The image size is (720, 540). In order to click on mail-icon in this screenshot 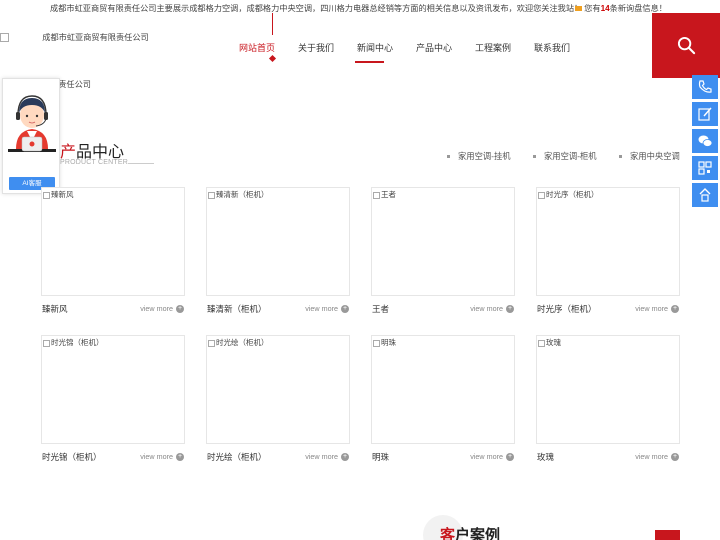, I will do `click(579, 9)`.